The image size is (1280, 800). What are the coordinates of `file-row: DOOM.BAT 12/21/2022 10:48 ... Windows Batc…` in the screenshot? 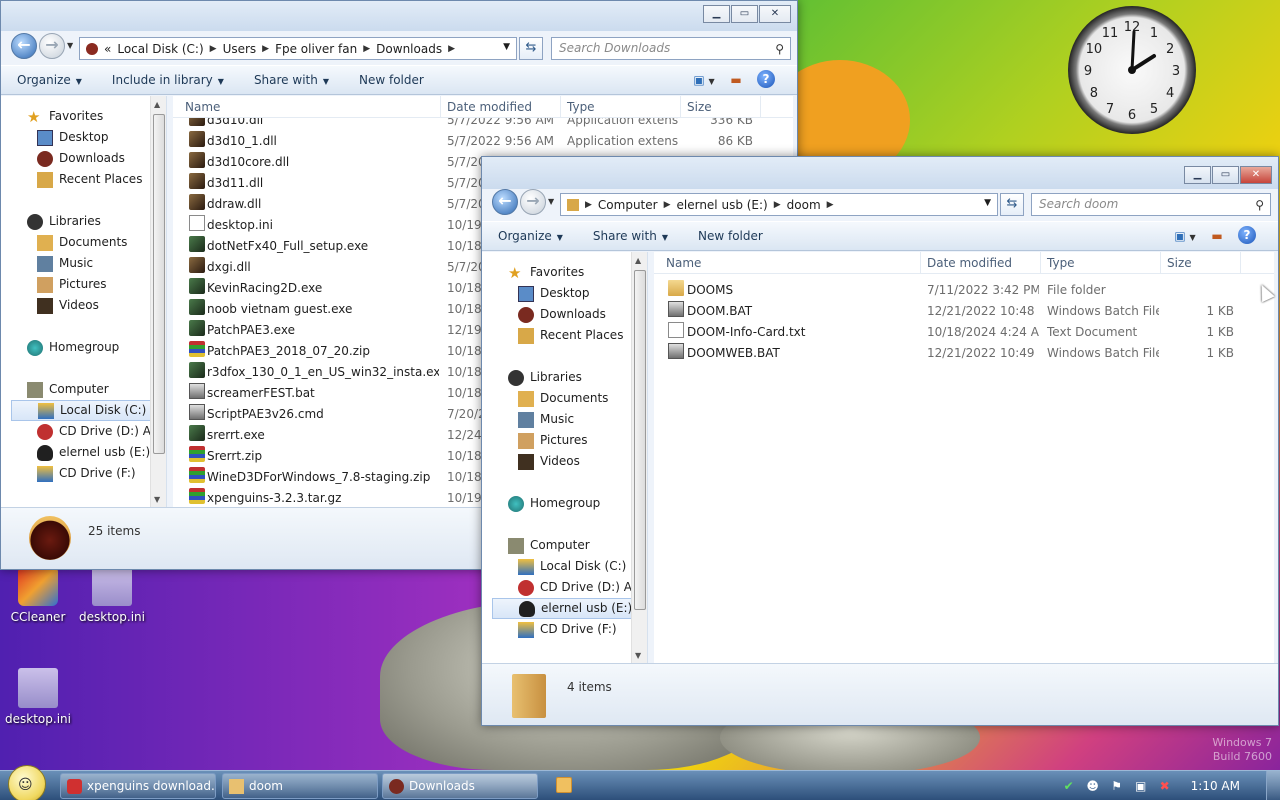 It's located at (964, 311).